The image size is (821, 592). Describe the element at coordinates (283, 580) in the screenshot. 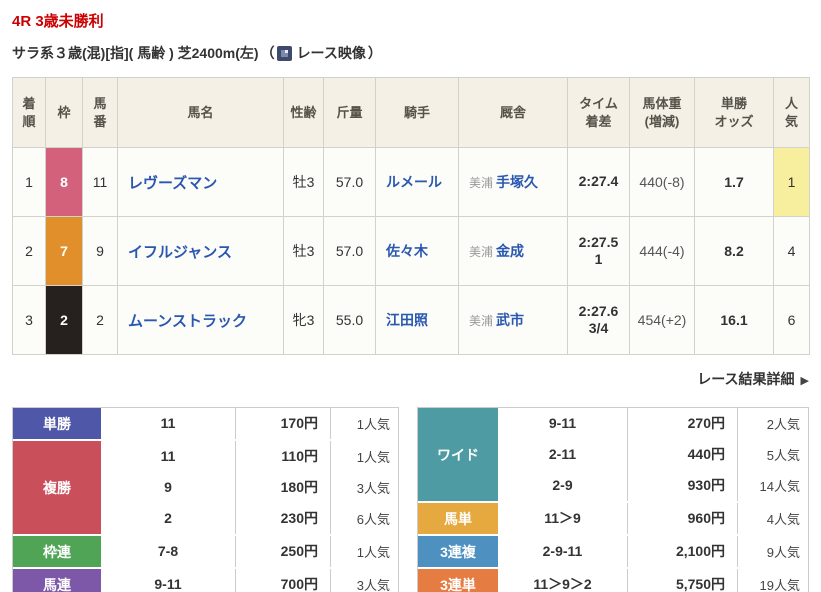

I see `payout-amount: 700円` at that location.